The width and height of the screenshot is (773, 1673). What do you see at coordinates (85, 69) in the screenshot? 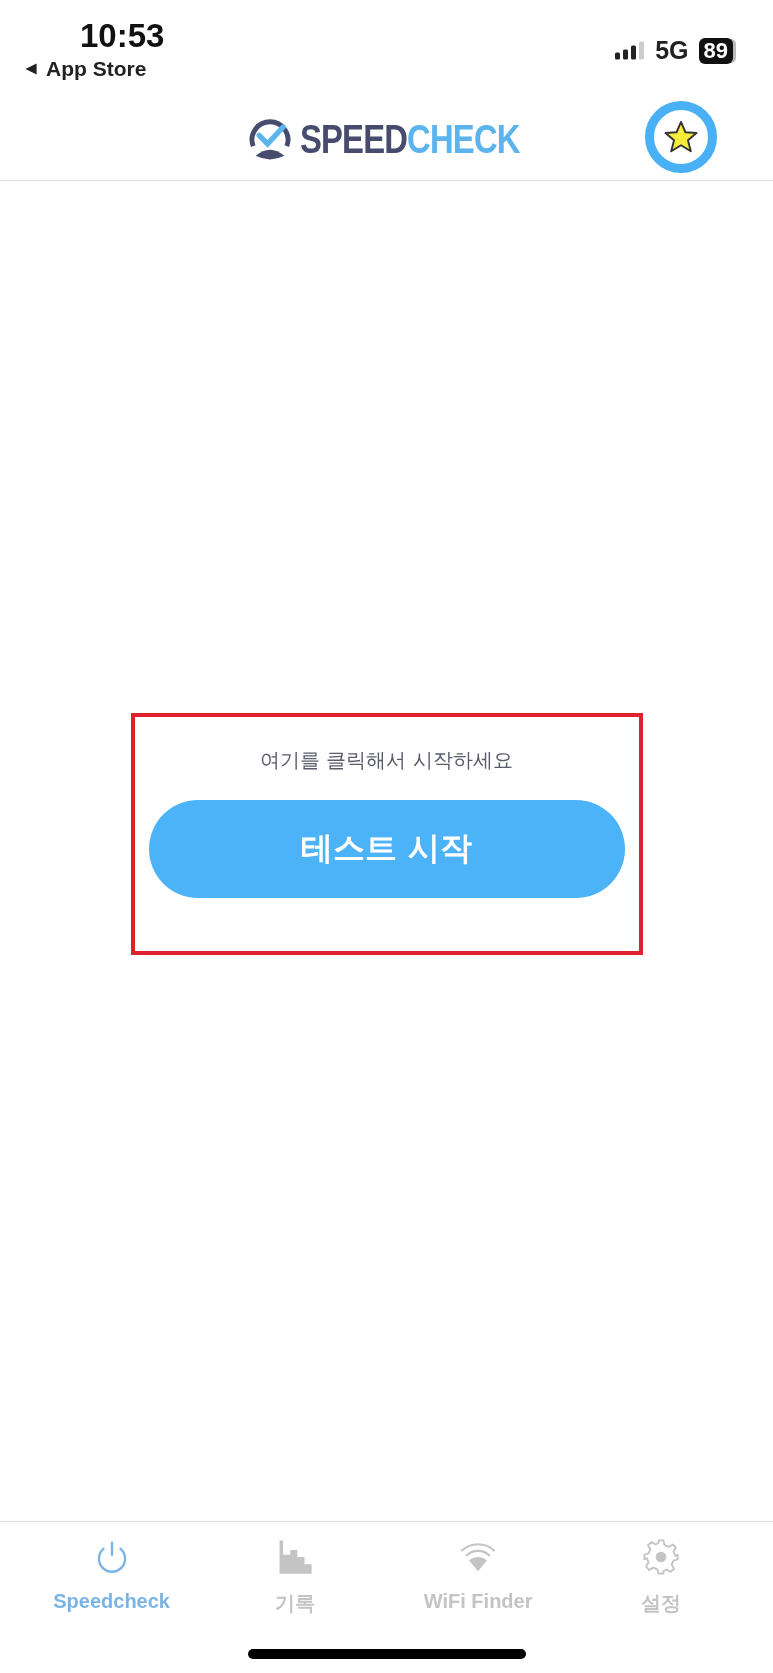
I see `back-to-app-link: App Store` at bounding box center [85, 69].